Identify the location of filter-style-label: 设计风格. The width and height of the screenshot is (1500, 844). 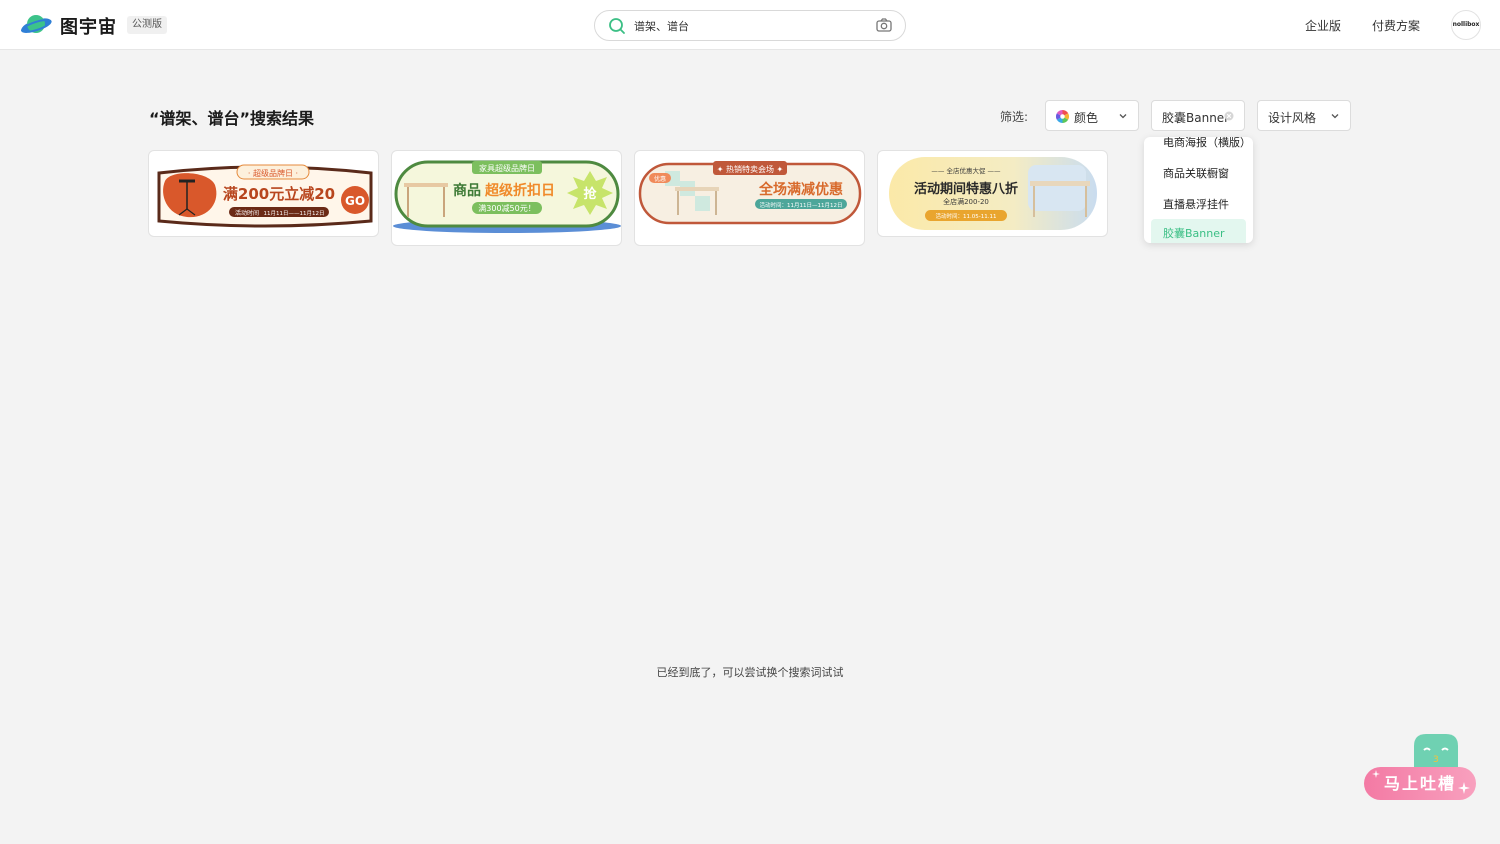
(1292, 118).